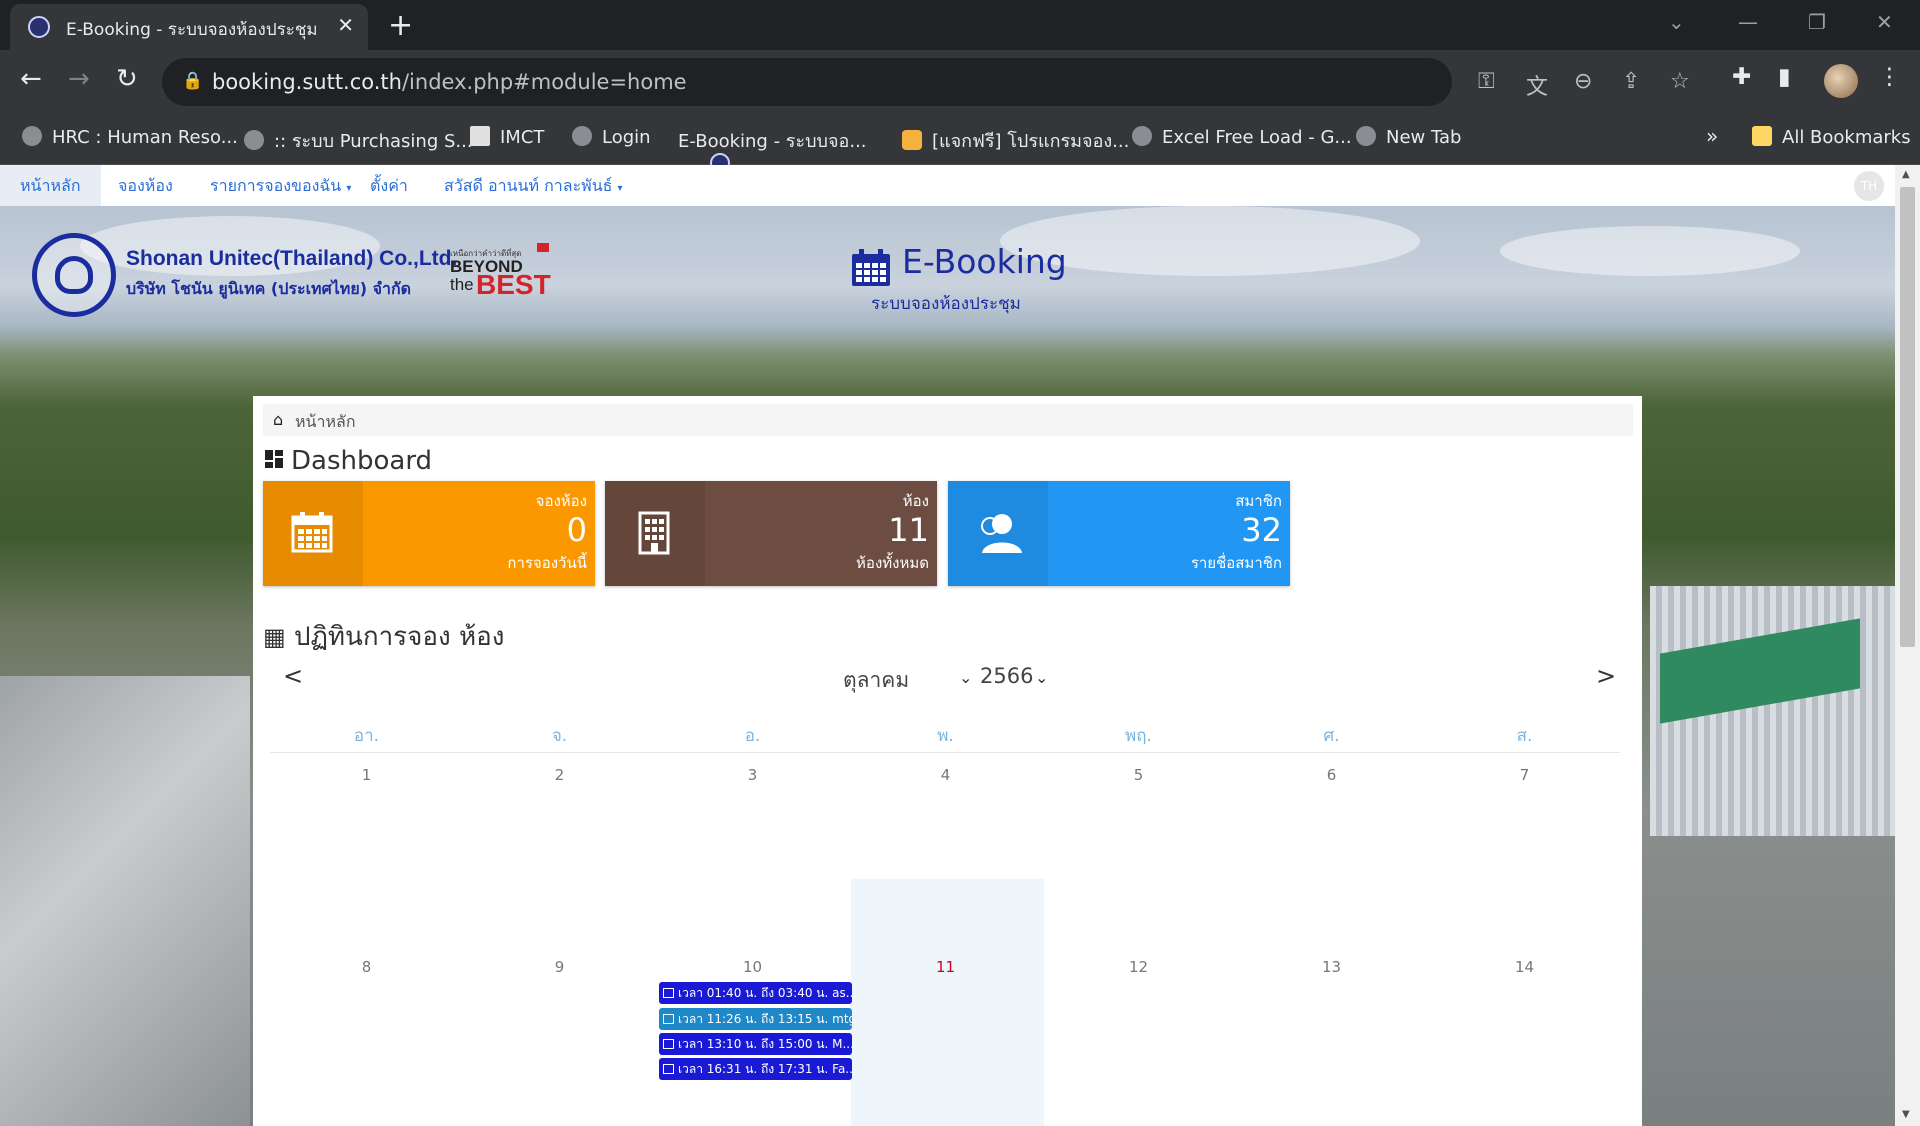  Describe the element at coordinates (908, 680) in the screenshot. I see `month-select: ตุลาคม` at that location.